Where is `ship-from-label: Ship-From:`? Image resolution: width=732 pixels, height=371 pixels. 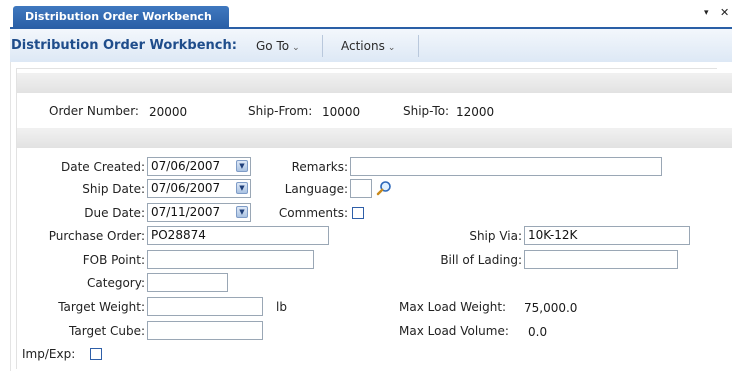
ship-from-label: Ship-From: is located at coordinates (280, 111).